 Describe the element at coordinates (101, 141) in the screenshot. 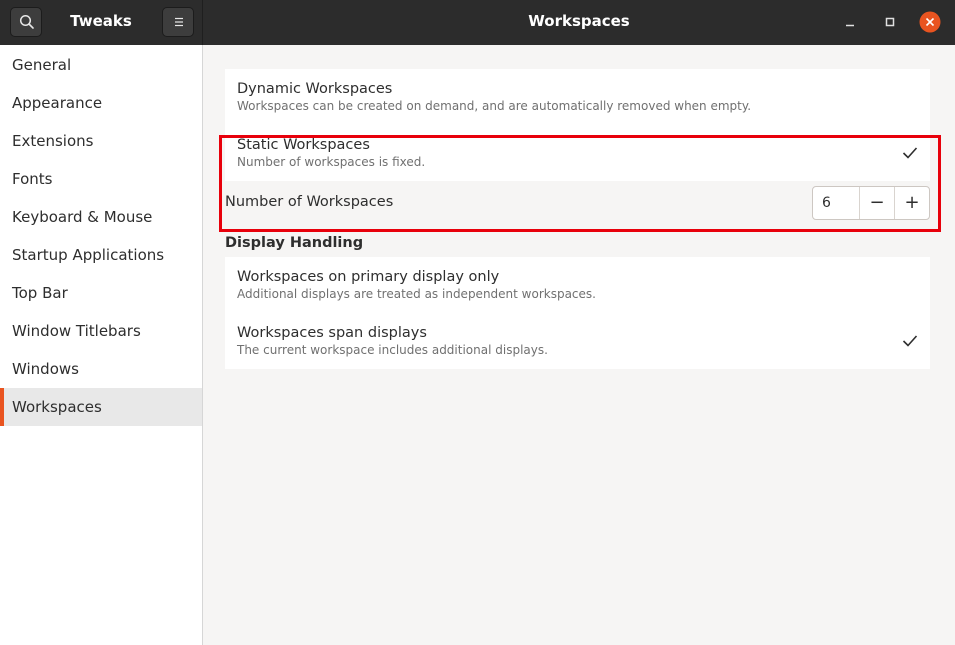

I see `sidebar-item-extensions: Extensions` at that location.